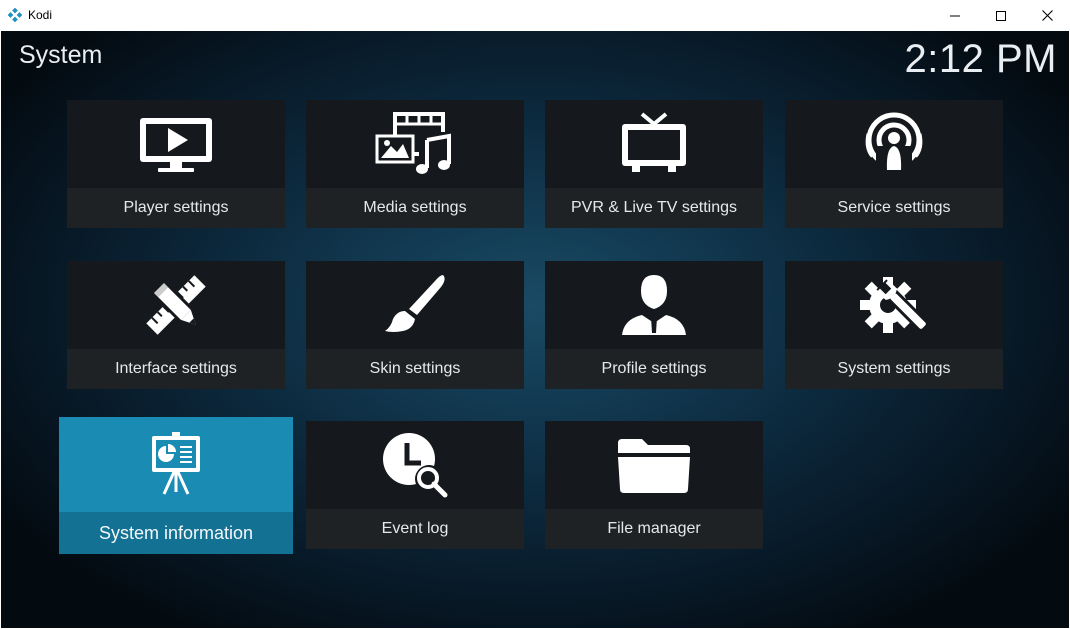 The height and width of the screenshot is (629, 1070). What do you see at coordinates (415, 465) in the screenshot?
I see `clock-search-icon` at bounding box center [415, 465].